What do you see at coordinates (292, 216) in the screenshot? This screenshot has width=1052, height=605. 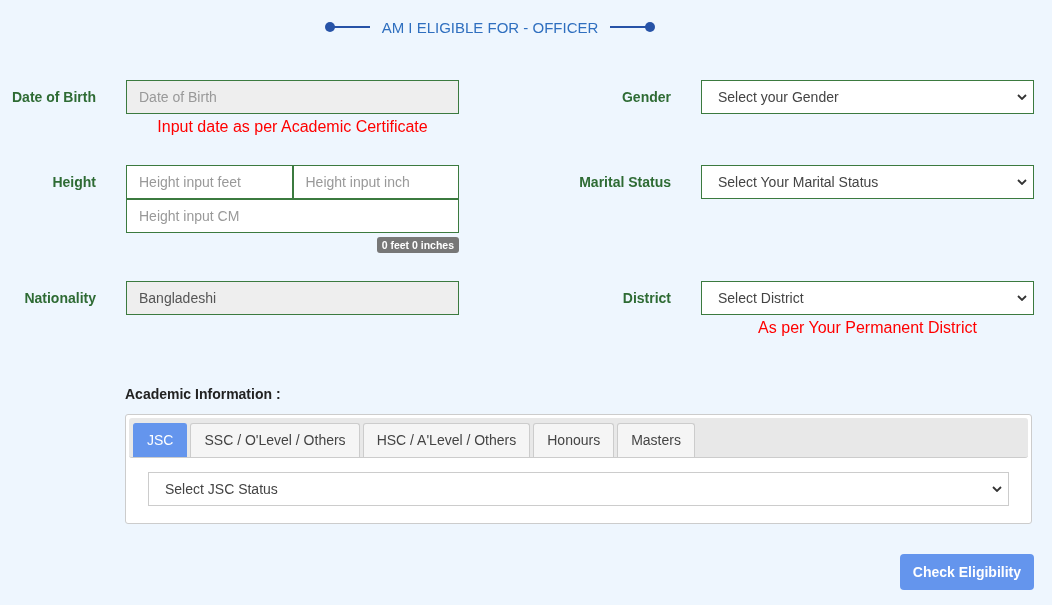 I see `input-field: Height input CM` at bounding box center [292, 216].